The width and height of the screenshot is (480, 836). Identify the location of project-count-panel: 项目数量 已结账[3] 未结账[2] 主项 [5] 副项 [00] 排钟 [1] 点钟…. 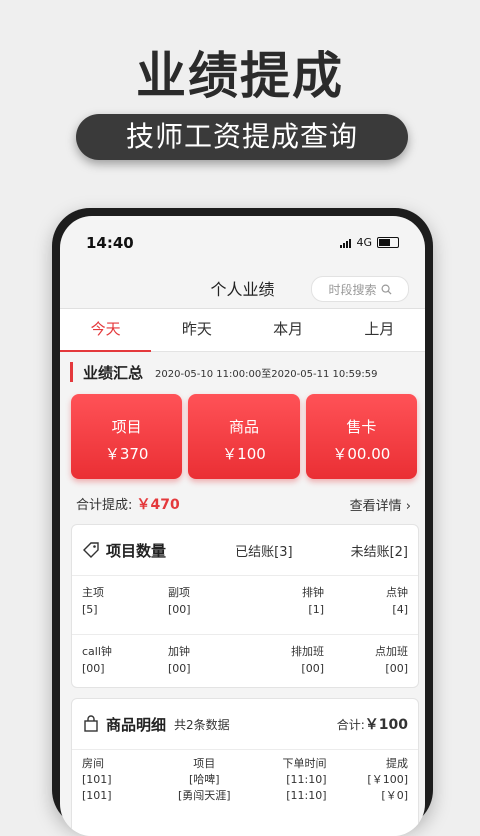
(245, 606).